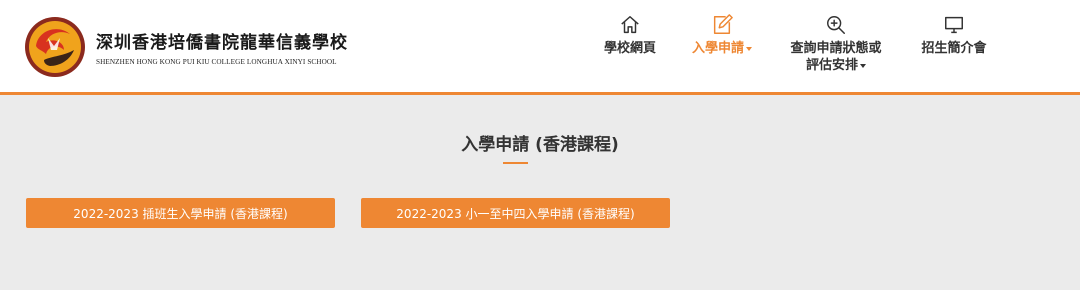  Describe the element at coordinates (836, 25) in the screenshot. I see `search-plus-icon` at that location.